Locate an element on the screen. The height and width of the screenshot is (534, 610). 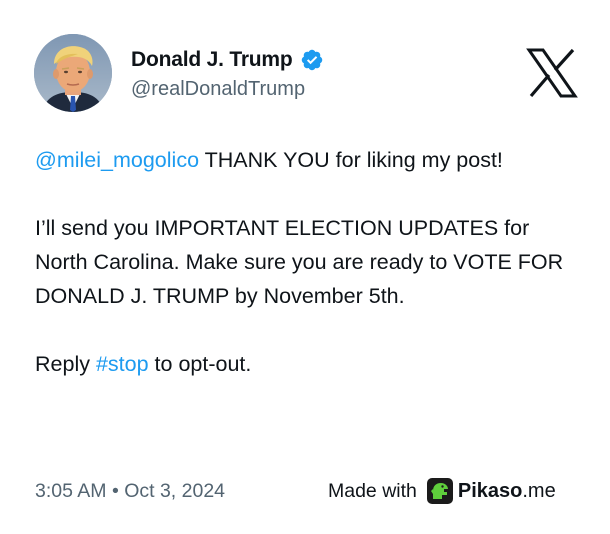
profile-photo-icon is located at coordinates (73, 73).